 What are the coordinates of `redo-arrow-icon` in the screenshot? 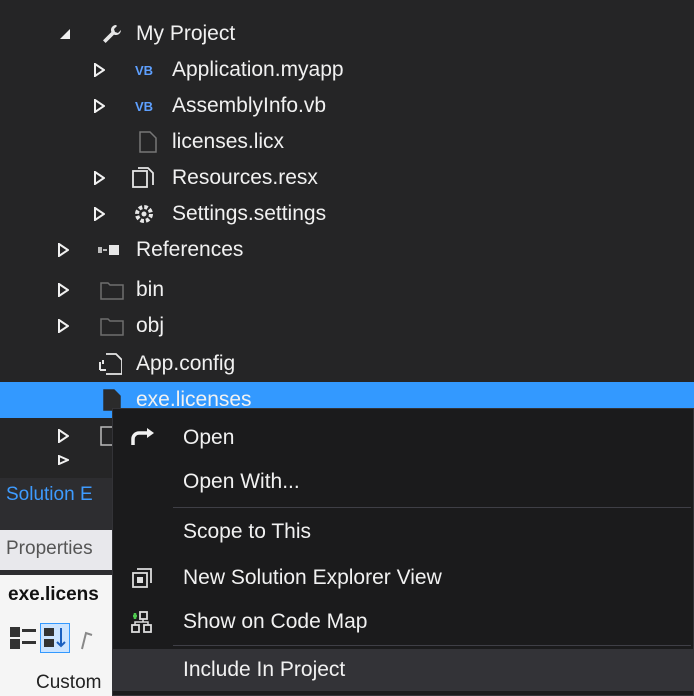 It's located at (142, 438).